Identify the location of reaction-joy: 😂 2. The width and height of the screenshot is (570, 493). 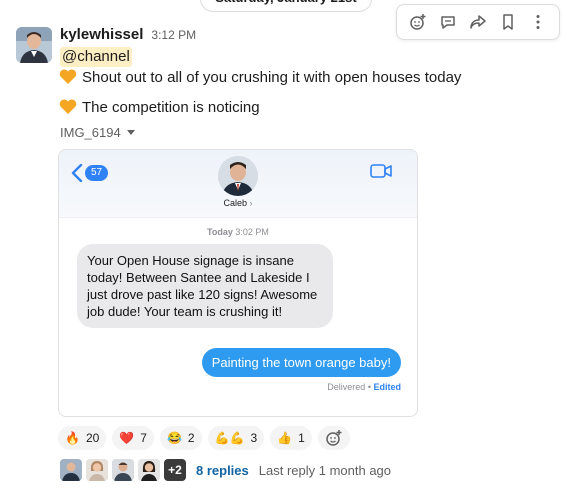
(180, 438).